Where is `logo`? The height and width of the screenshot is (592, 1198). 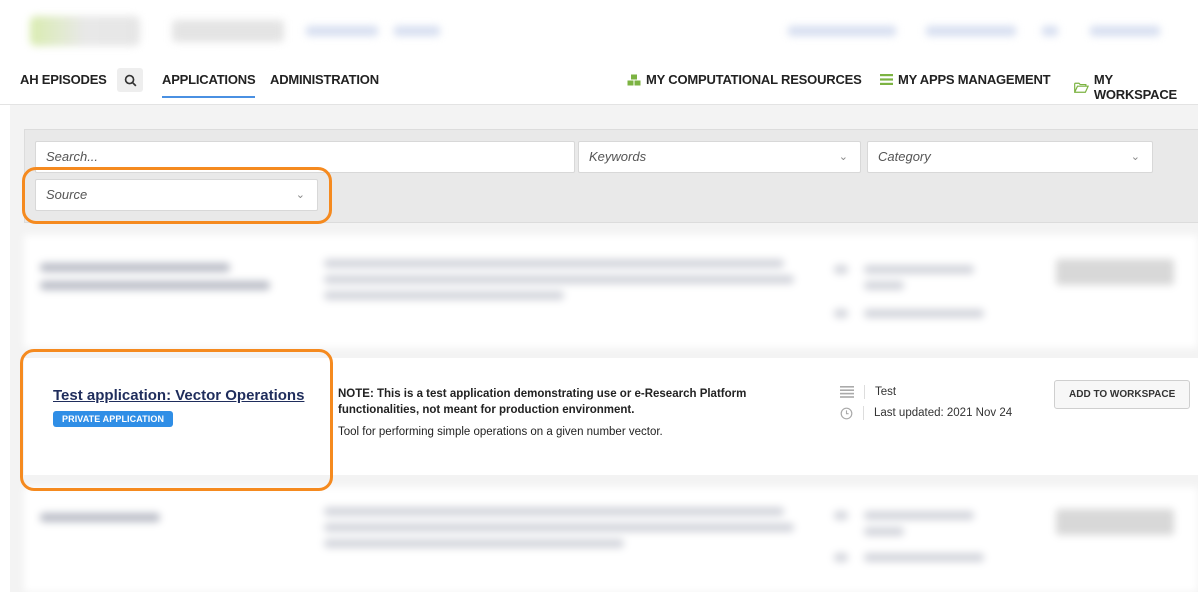
logo is located at coordinates (85, 31).